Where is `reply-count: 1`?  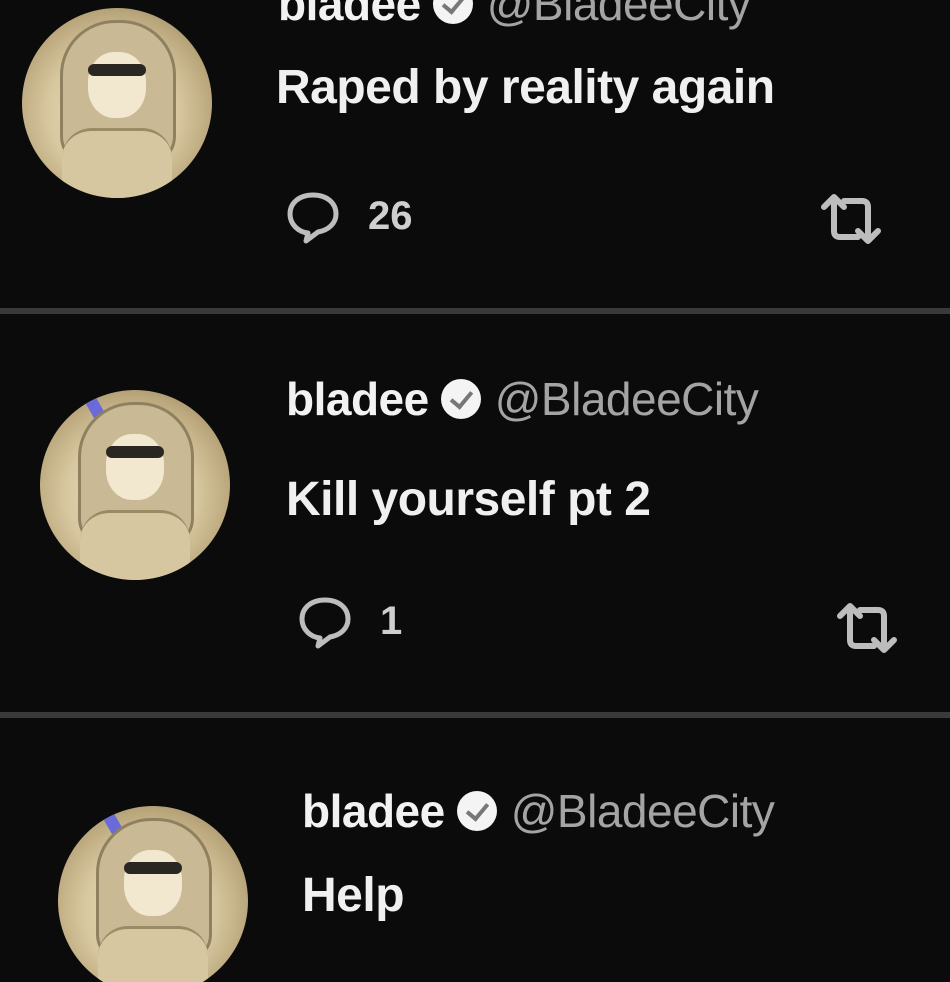 reply-count: 1 is located at coordinates (391, 620).